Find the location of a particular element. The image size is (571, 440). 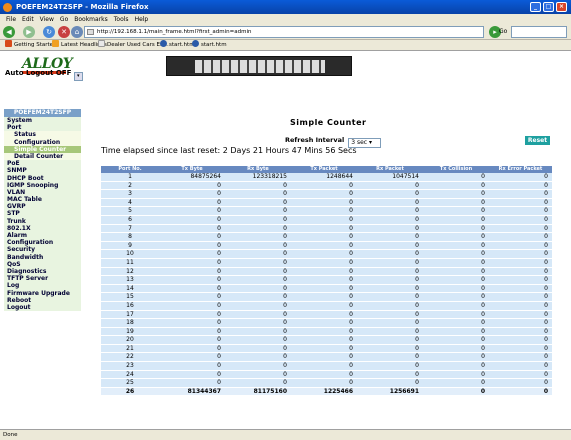

table-cell: 8 is located at coordinates (130, 237).